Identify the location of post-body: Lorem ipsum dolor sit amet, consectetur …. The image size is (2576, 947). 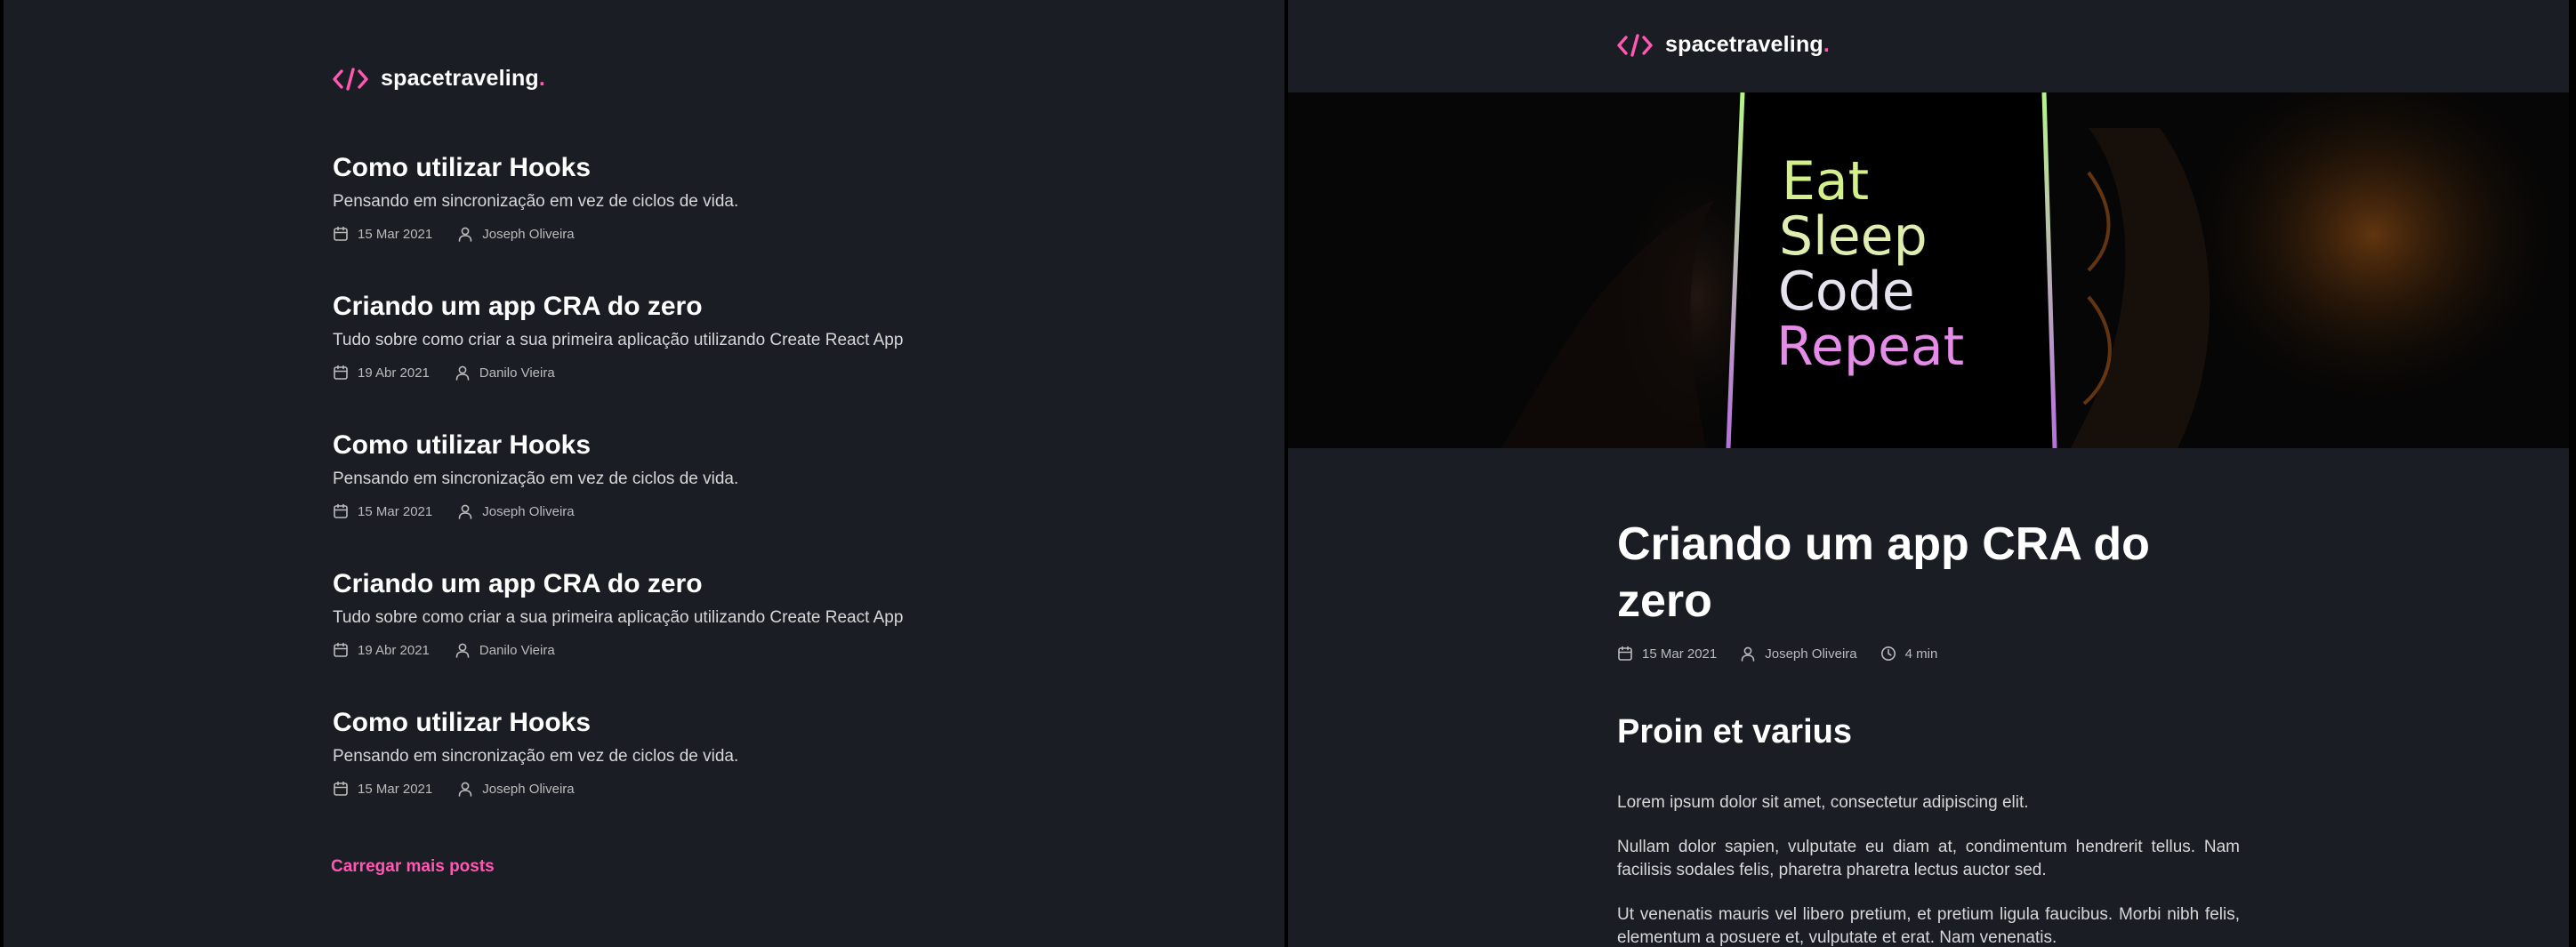
(1928, 869).